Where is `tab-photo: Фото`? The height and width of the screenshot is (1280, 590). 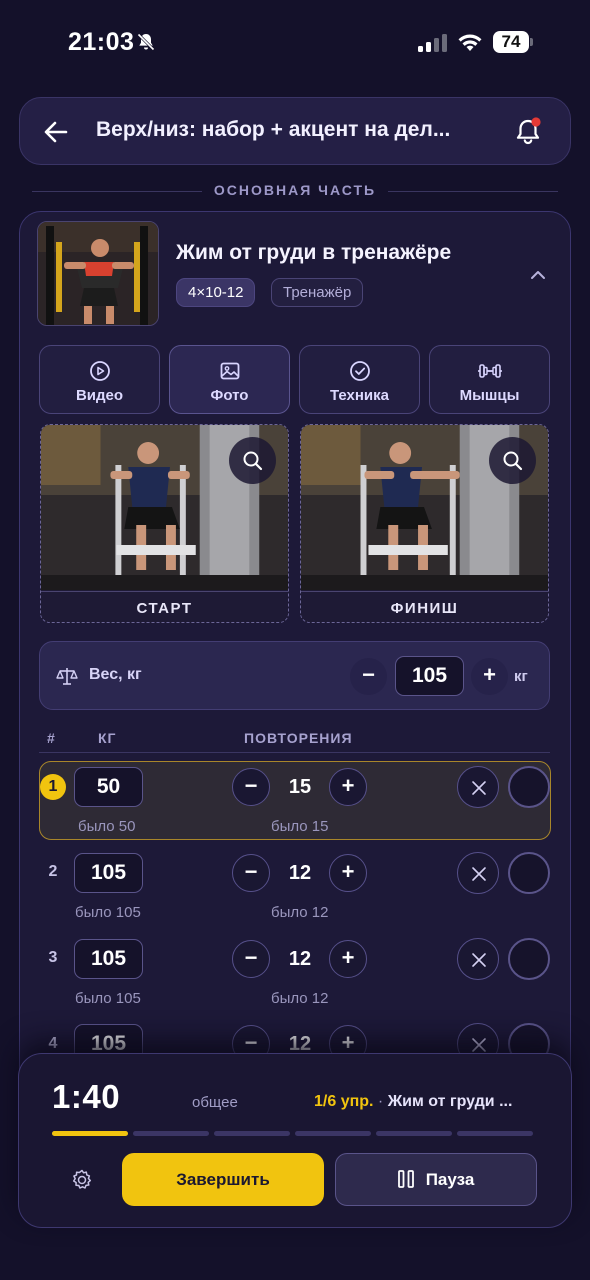
tab-photo: Фото is located at coordinates (229, 379).